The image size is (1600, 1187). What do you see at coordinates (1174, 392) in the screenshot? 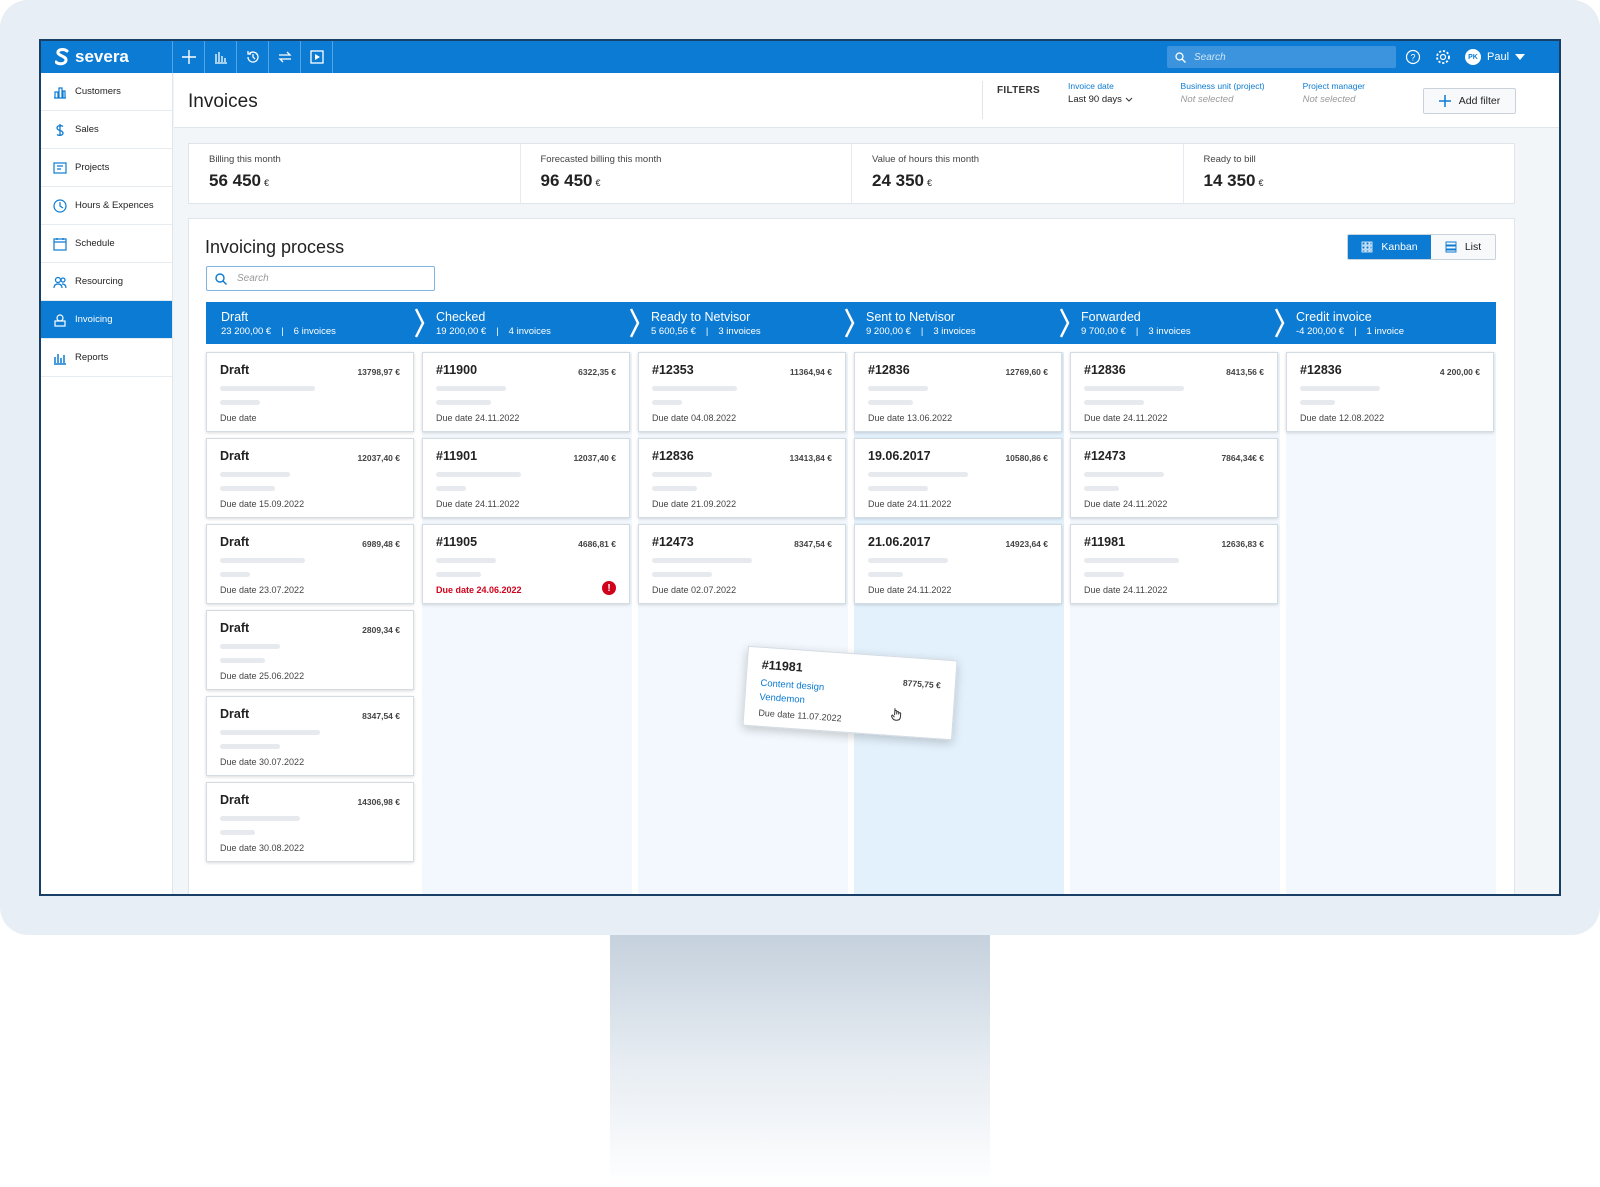
I see `invoice-card: #12836 8413,56 € Due date 24.11.2022` at bounding box center [1174, 392].